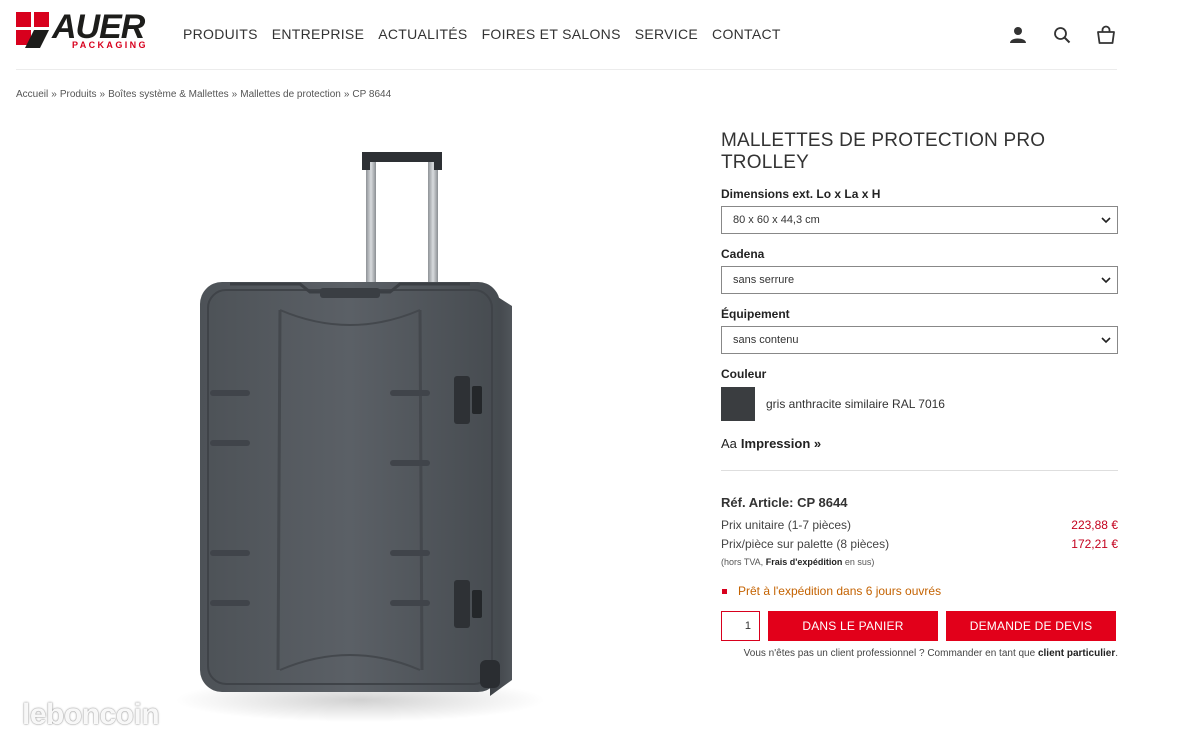 The height and width of the screenshot is (748, 1200). I want to click on section-divider, so click(919, 470).